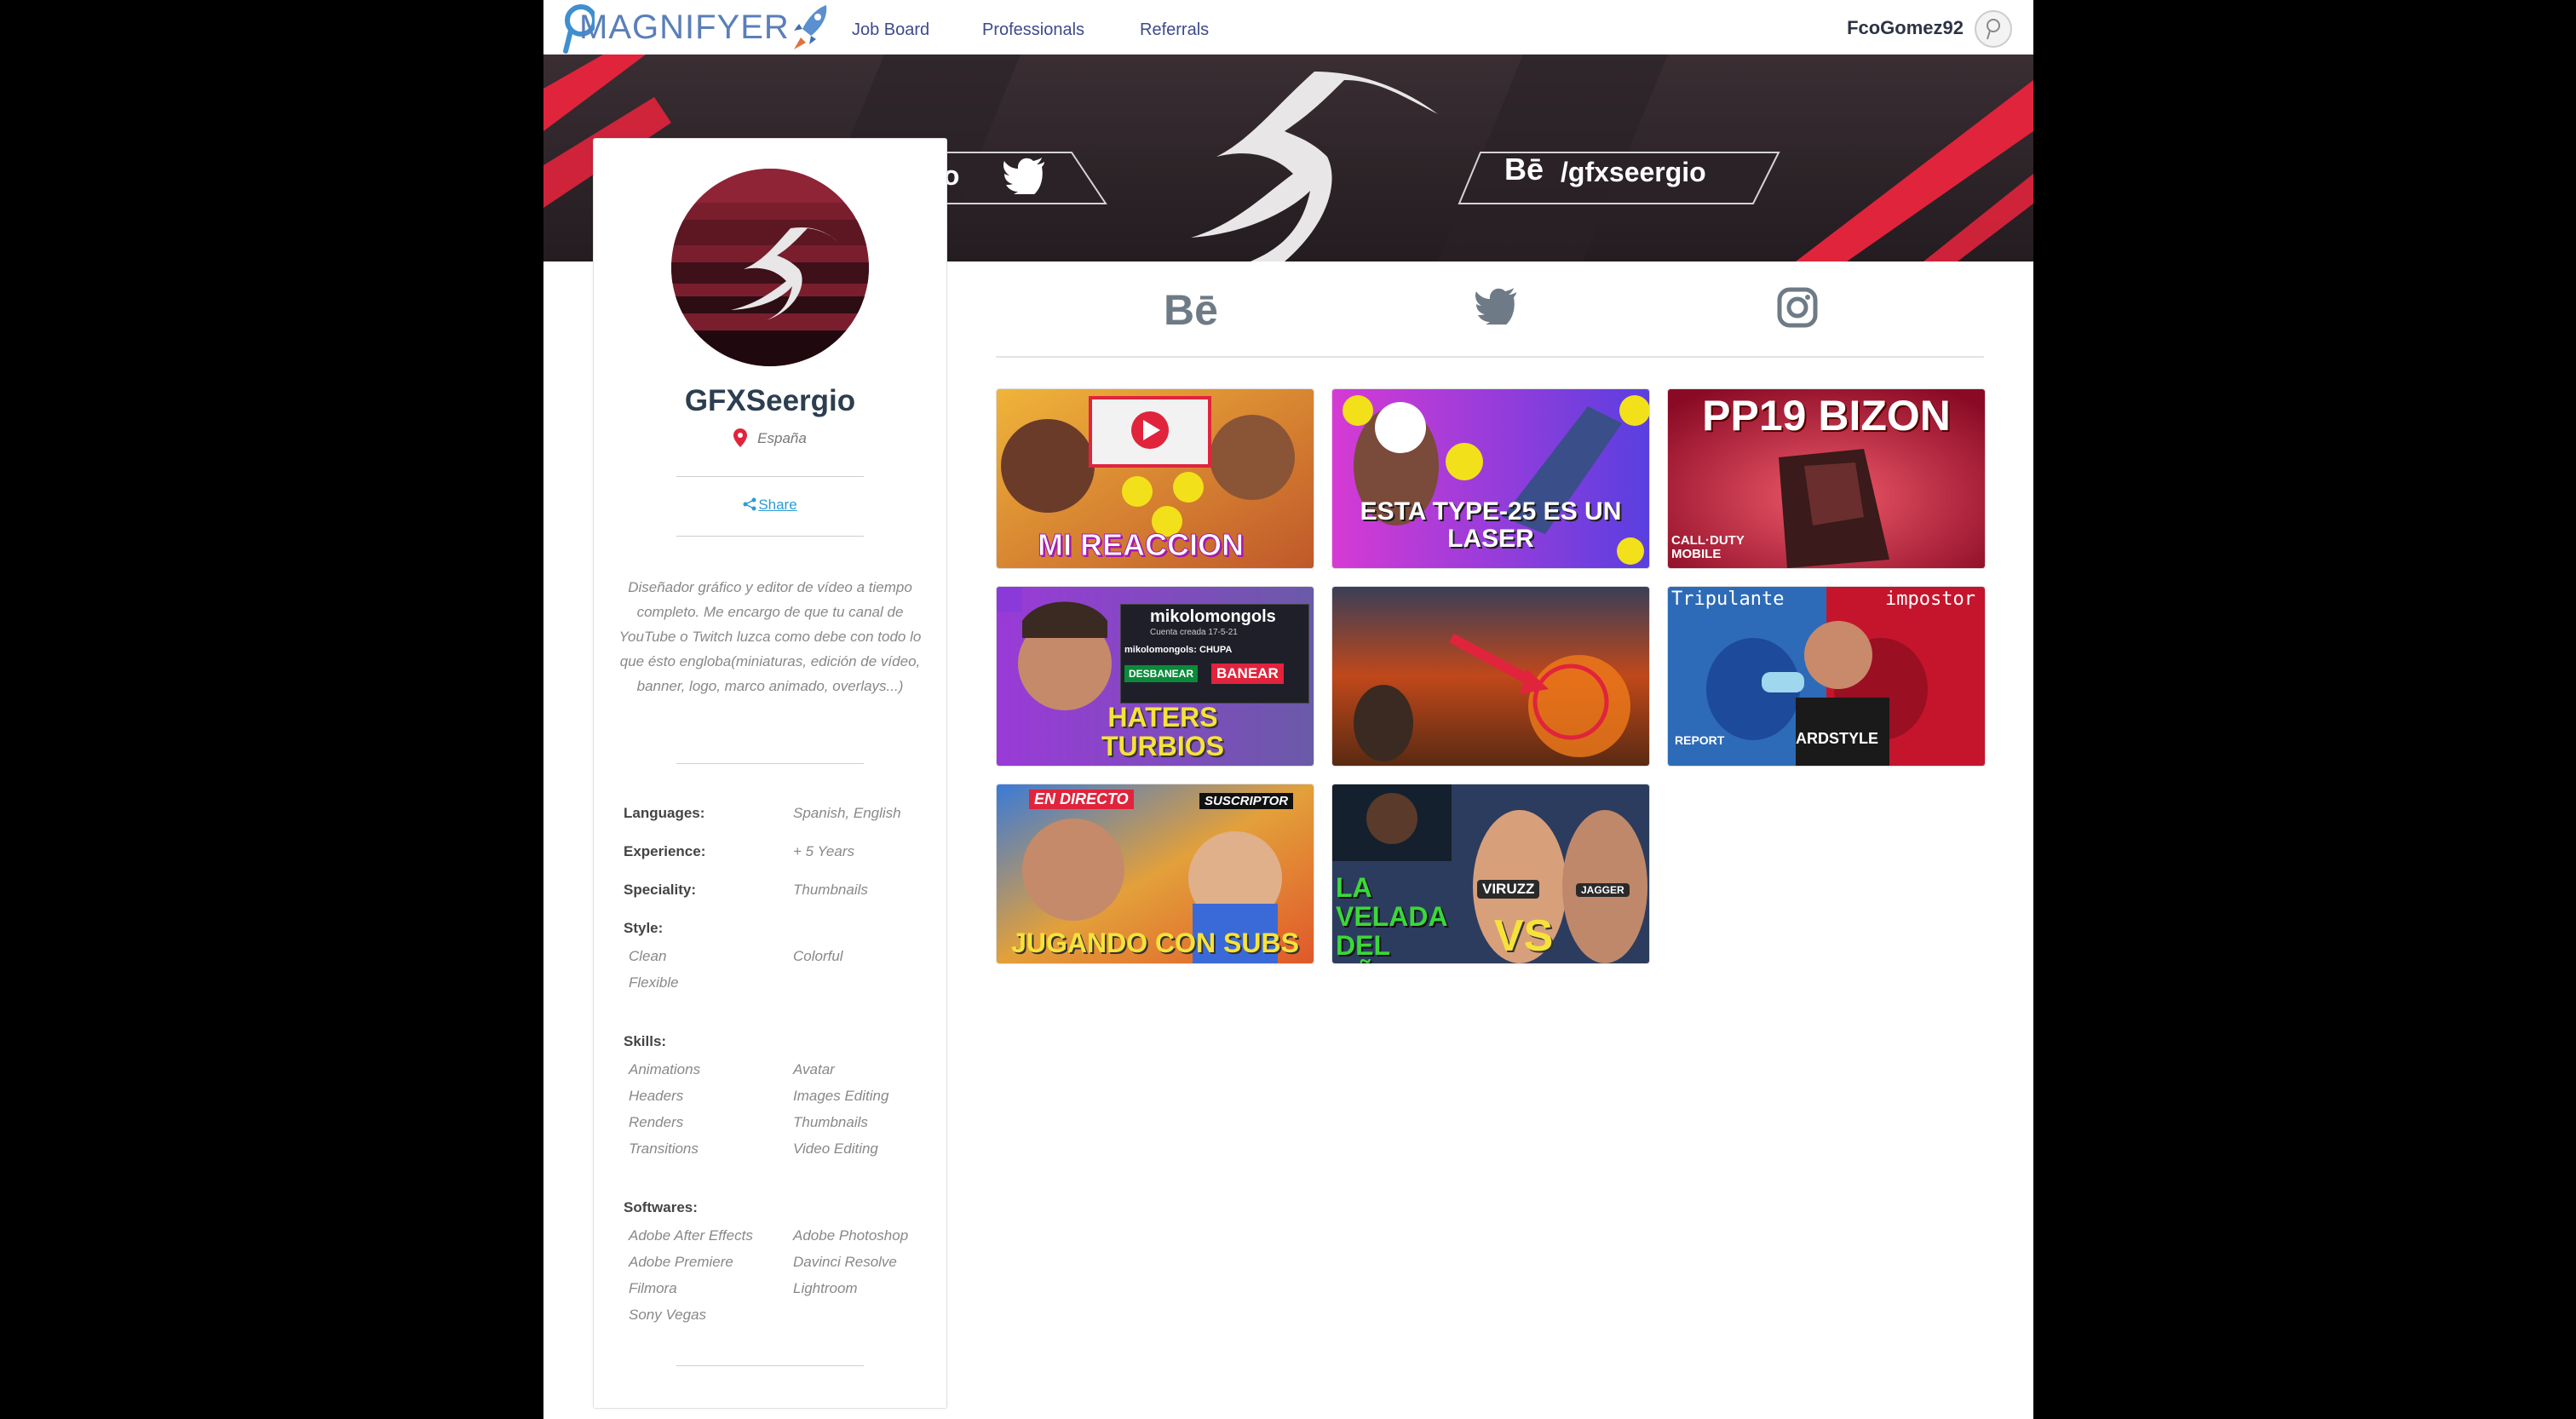  Describe the element at coordinates (665, 1069) in the screenshot. I see `skill-tag: Animations` at that location.